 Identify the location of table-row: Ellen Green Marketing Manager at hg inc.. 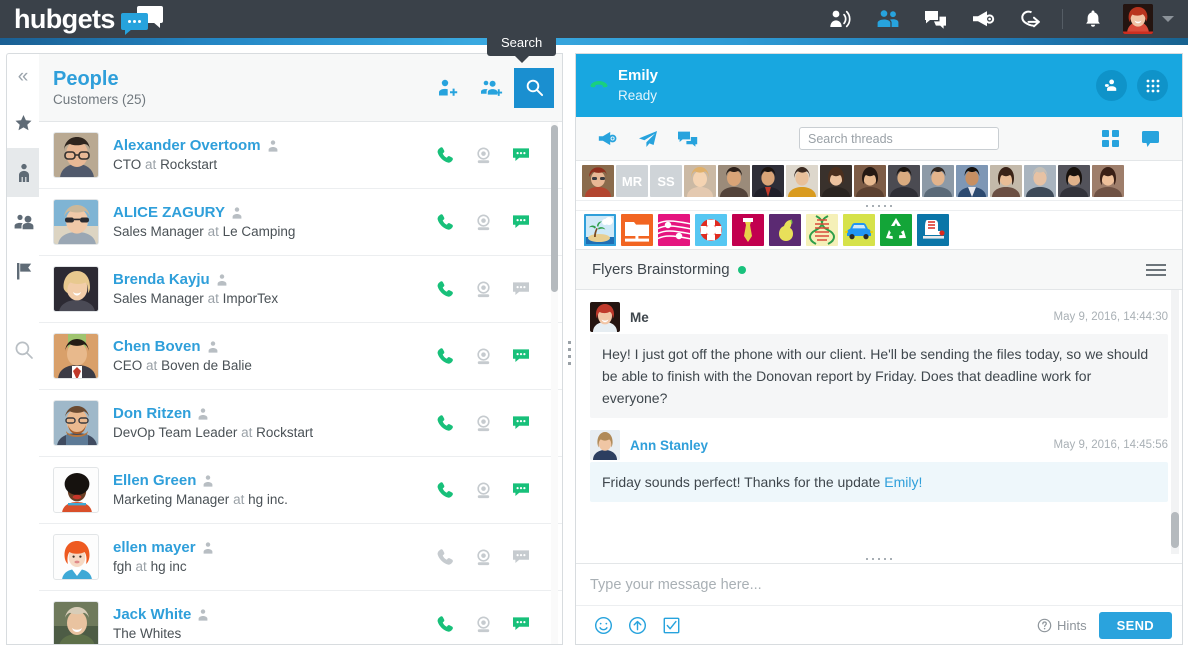
(300, 490).